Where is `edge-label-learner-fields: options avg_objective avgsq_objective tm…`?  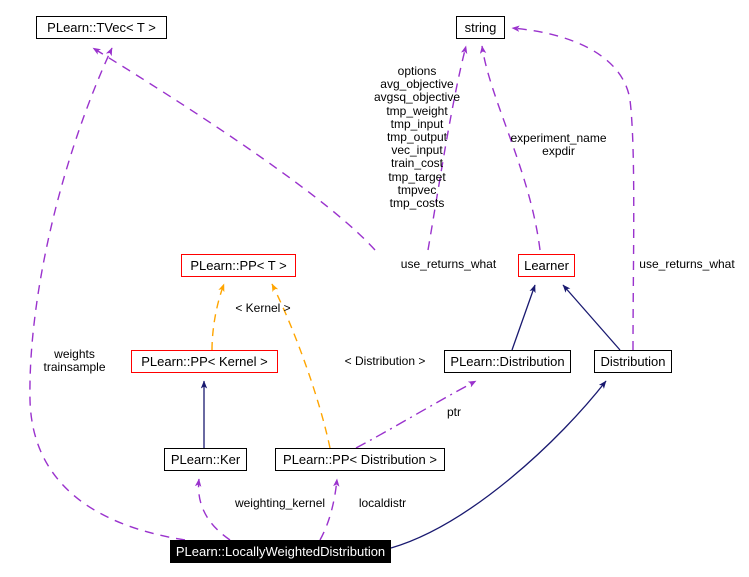
edge-label-learner-fields: options avg_objective avgsq_objective tm… is located at coordinates (417, 137).